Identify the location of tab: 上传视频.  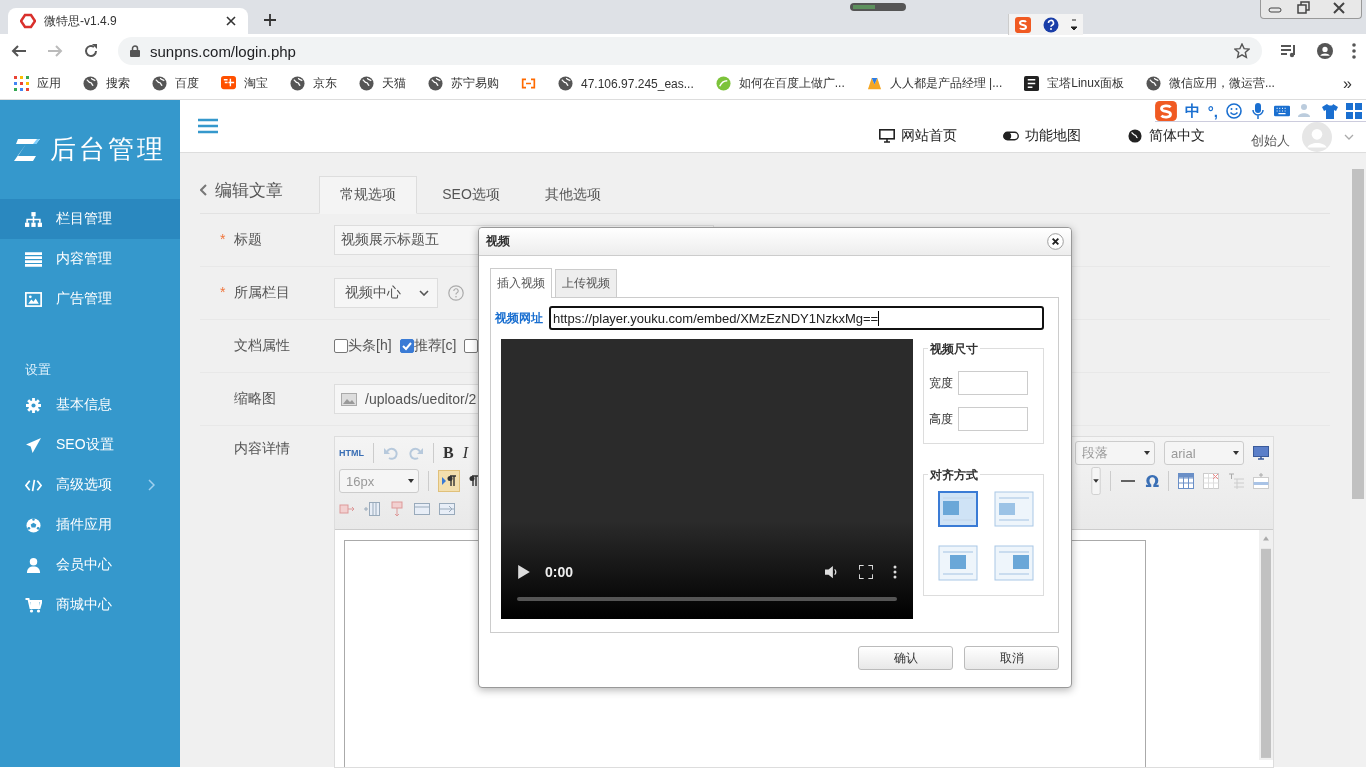
(586, 283).